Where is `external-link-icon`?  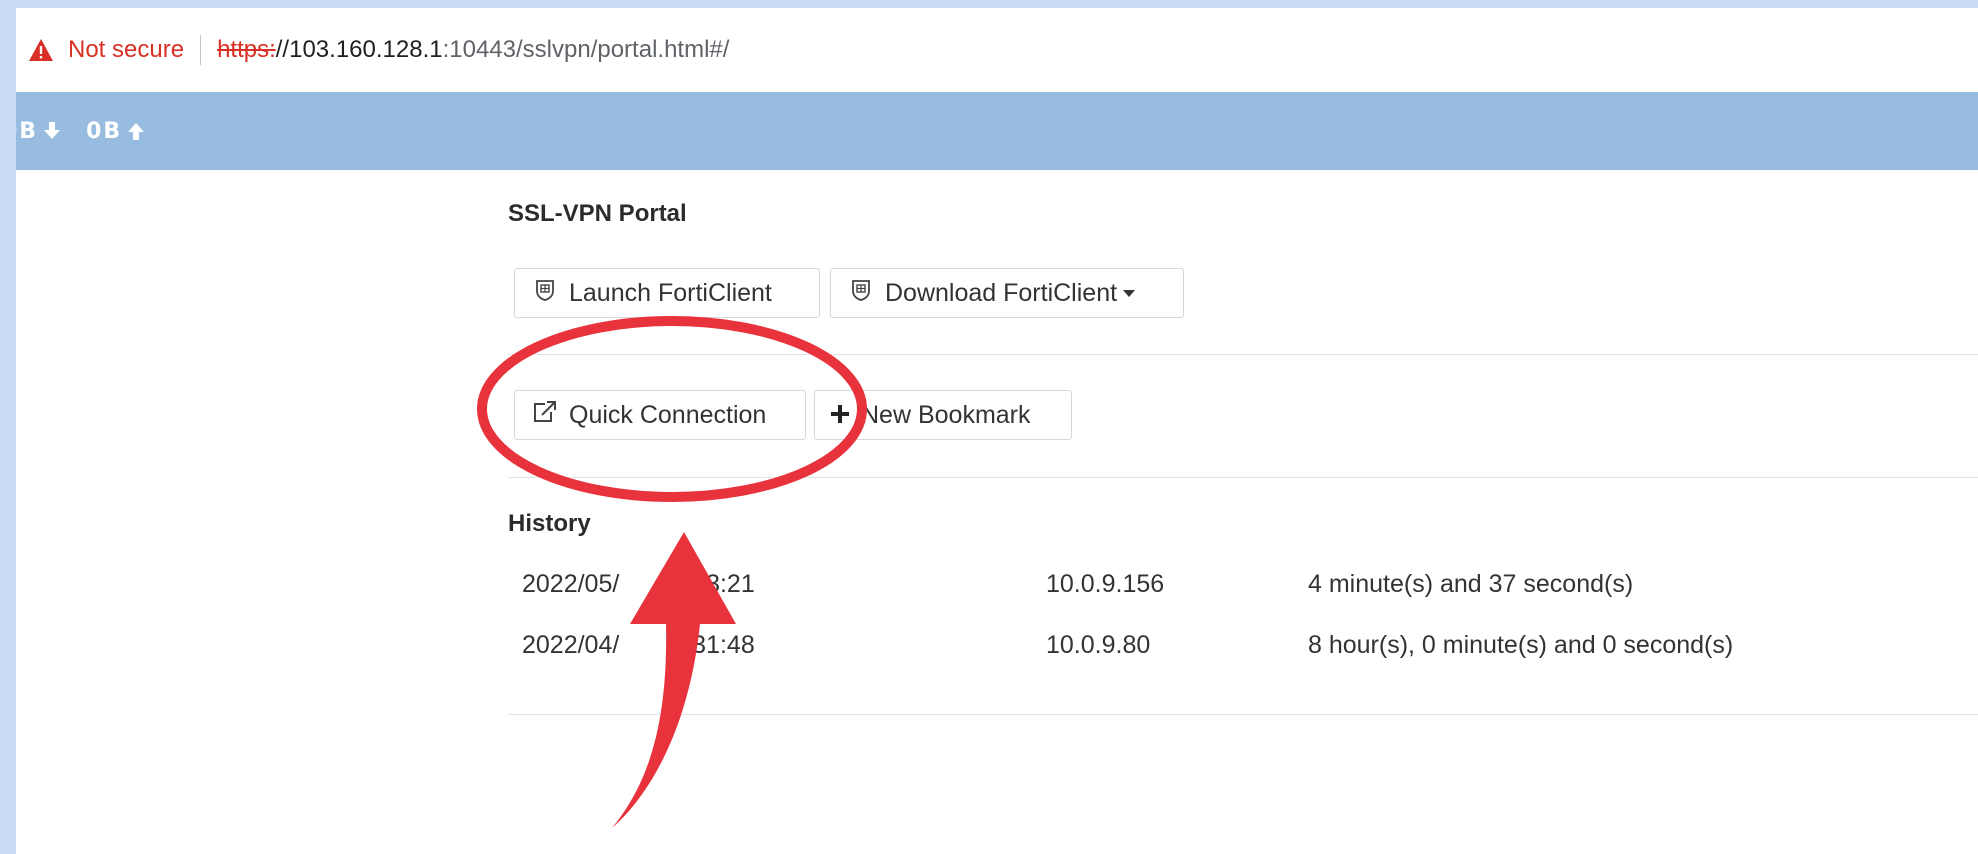 external-link-icon is located at coordinates (544, 415).